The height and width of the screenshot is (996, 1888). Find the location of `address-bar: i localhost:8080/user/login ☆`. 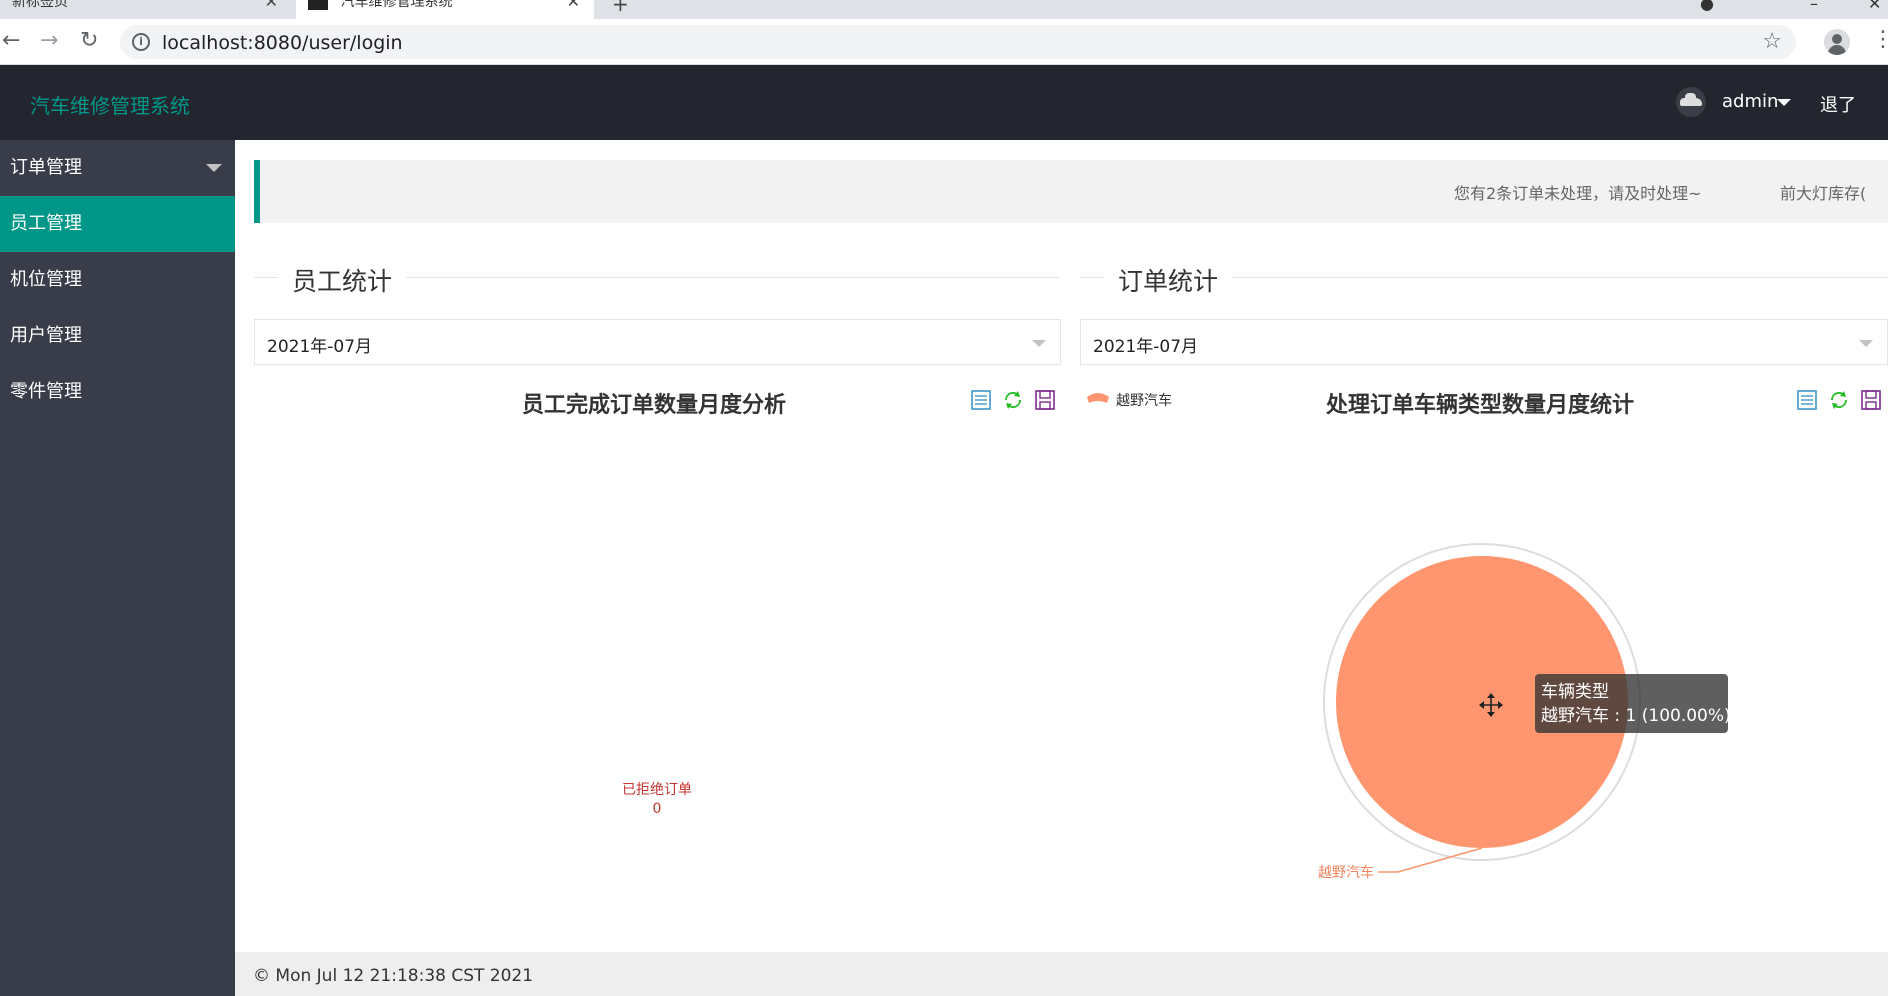

address-bar: i localhost:8080/user/login ☆ is located at coordinates (958, 42).